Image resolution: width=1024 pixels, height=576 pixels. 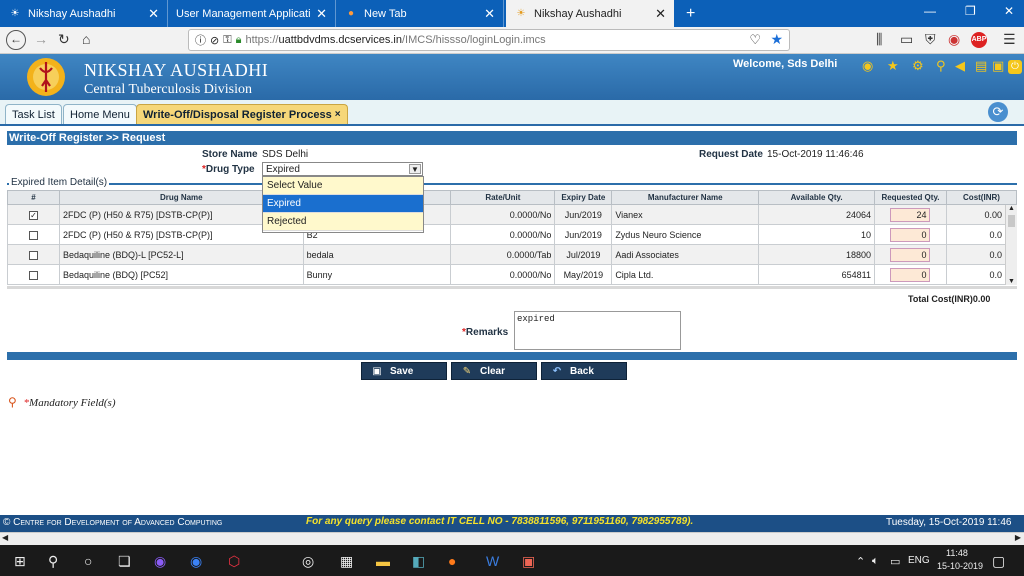 I want to click on restore-icon: ❐, so click(x=970, y=11).